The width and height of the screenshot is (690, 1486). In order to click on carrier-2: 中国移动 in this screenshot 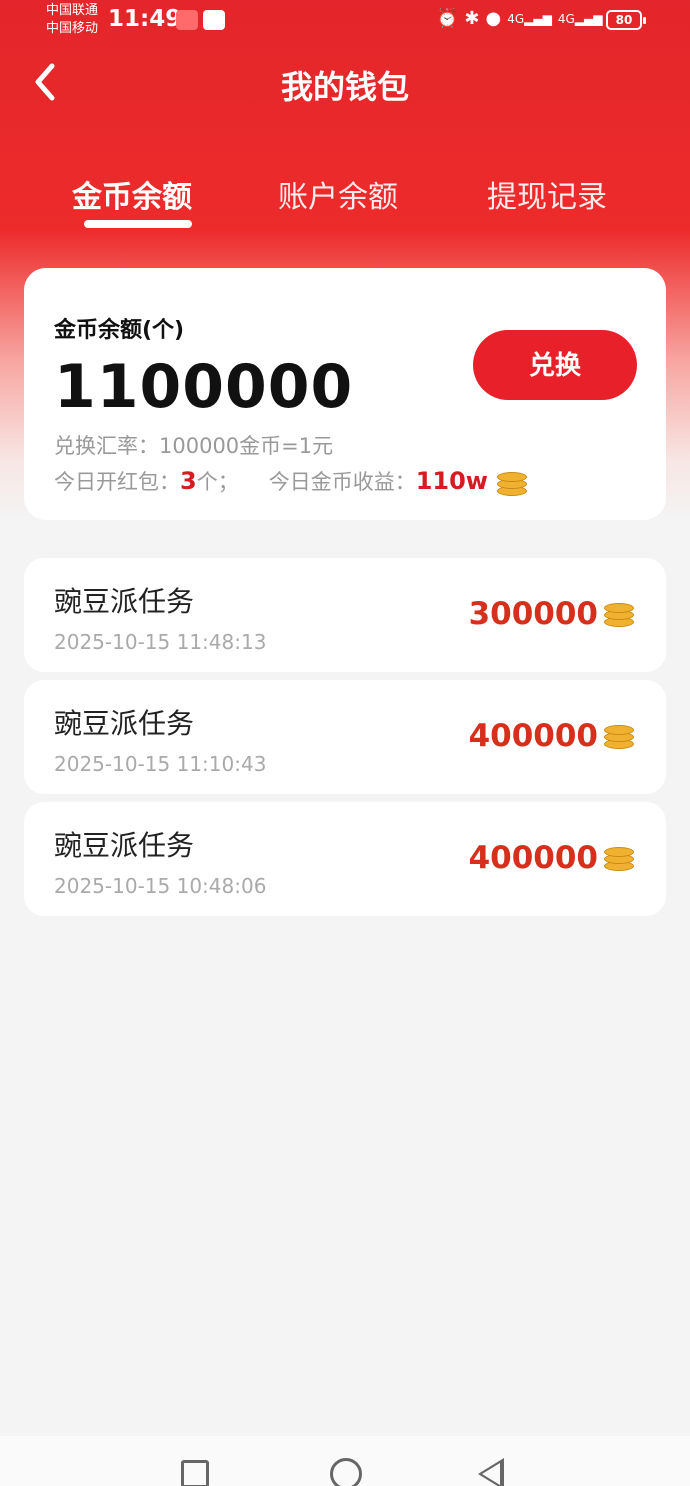, I will do `click(72, 28)`.